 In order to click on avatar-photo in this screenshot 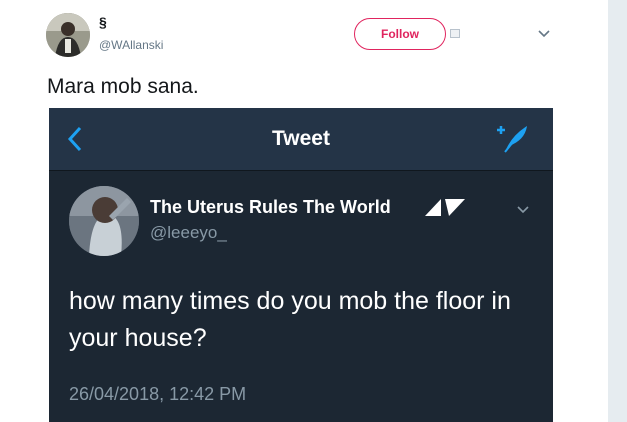, I will do `click(68, 35)`.